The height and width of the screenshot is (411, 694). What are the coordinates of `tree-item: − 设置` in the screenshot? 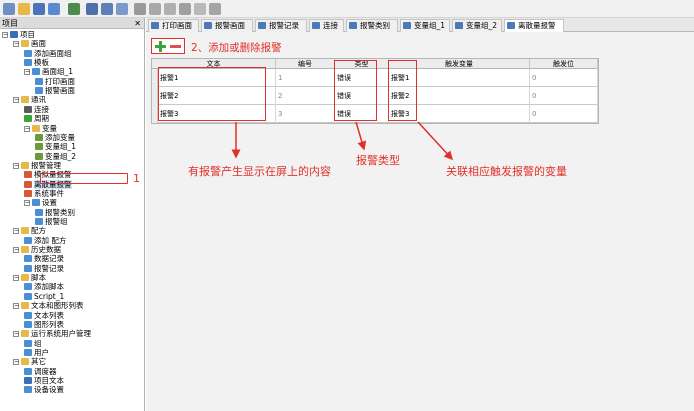 It's located at (40, 203).